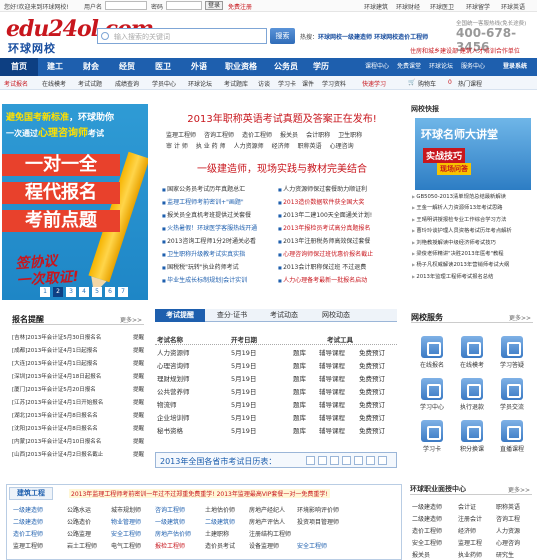 Image resolution: width=537 pixels, height=560 pixels. Describe the element at coordinates (78, 430) in the screenshot. I see `list-item: [沈阳]2013年会计证4月8日报名名 提醒` at that location.